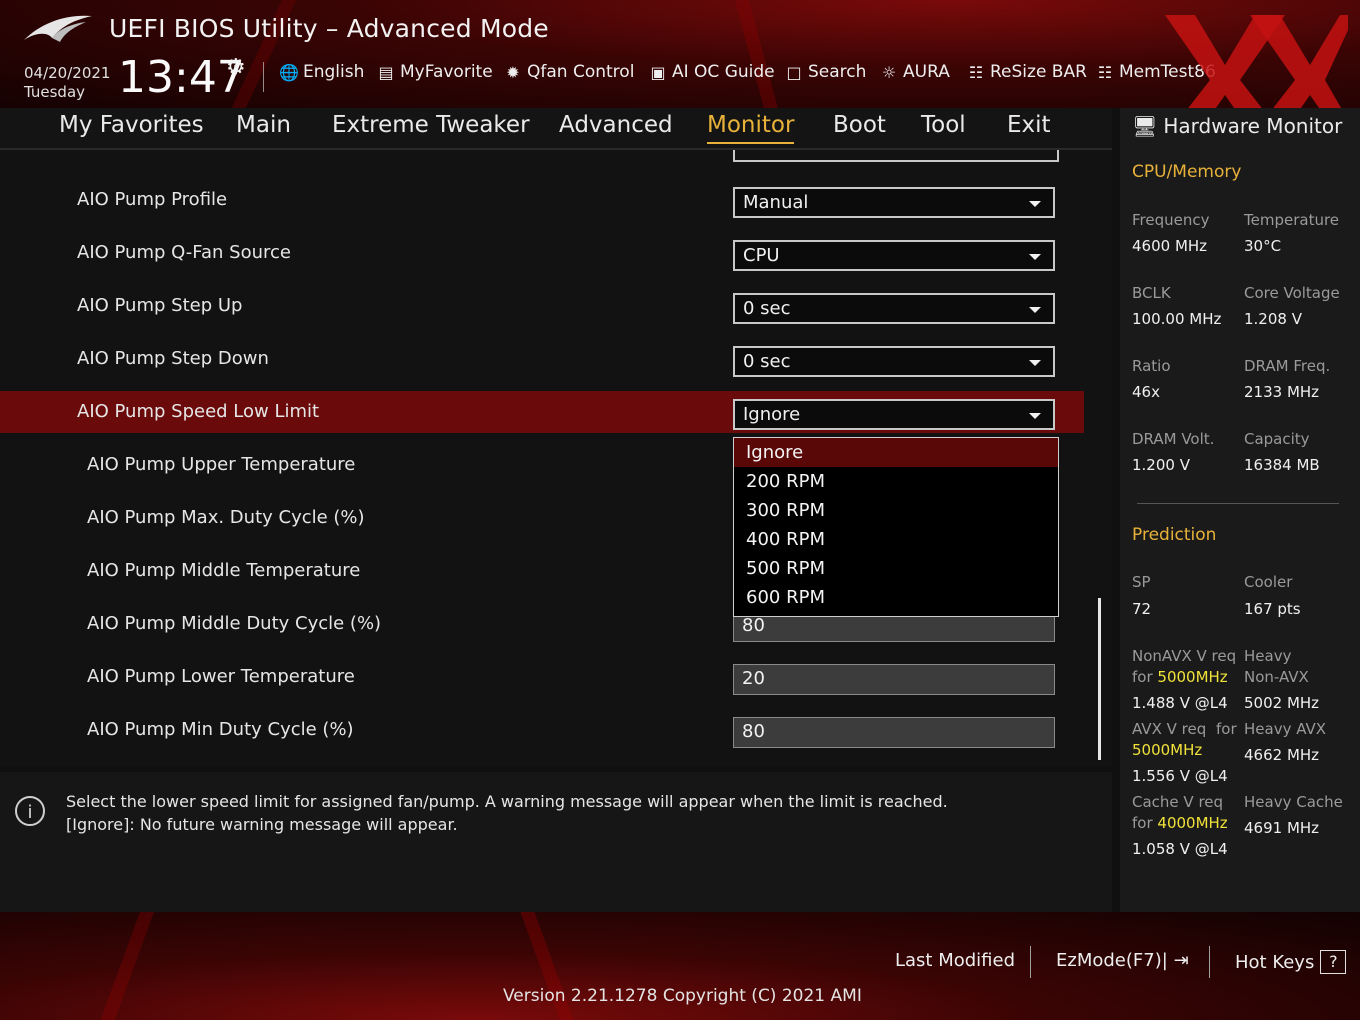  I want to click on scrolled-field-edge, so click(896, 156).